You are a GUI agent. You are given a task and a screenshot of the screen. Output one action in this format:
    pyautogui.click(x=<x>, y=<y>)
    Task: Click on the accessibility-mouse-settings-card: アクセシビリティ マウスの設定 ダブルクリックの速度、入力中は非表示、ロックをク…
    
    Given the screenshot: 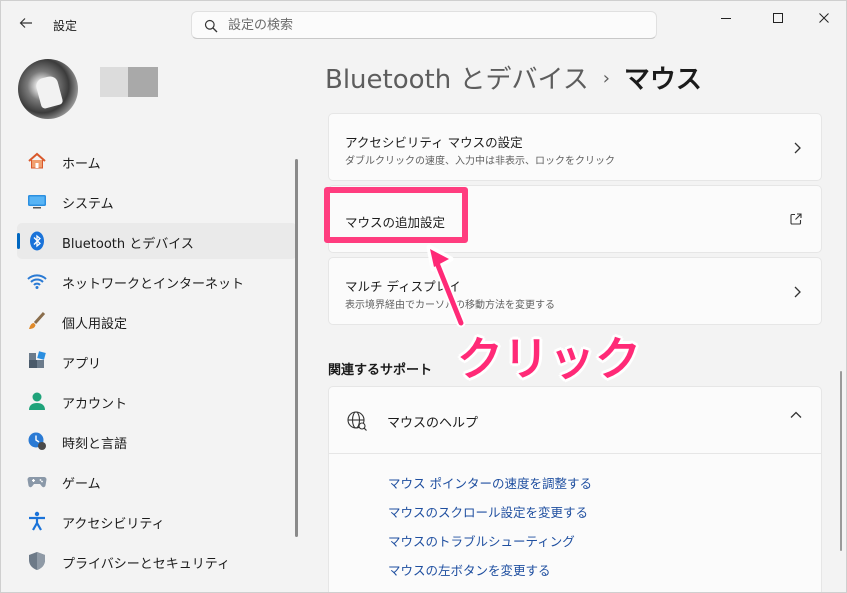 What is the action you would take?
    pyautogui.click(x=575, y=147)
    